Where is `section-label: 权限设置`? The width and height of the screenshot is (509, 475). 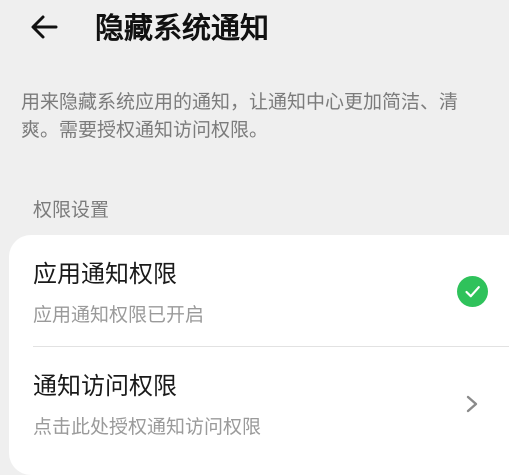 section-label: 权限设置 is located at coordinates (71, 210).